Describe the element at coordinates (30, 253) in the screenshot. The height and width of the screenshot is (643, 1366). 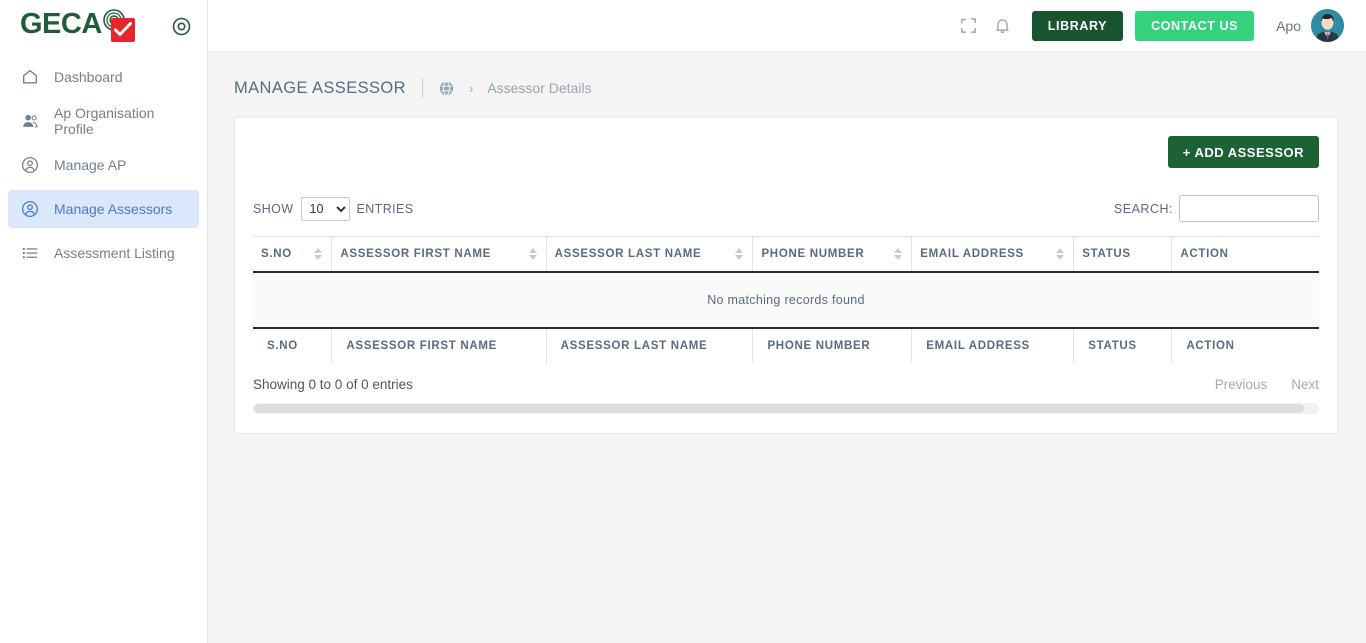
I see `list-icon` at that location.